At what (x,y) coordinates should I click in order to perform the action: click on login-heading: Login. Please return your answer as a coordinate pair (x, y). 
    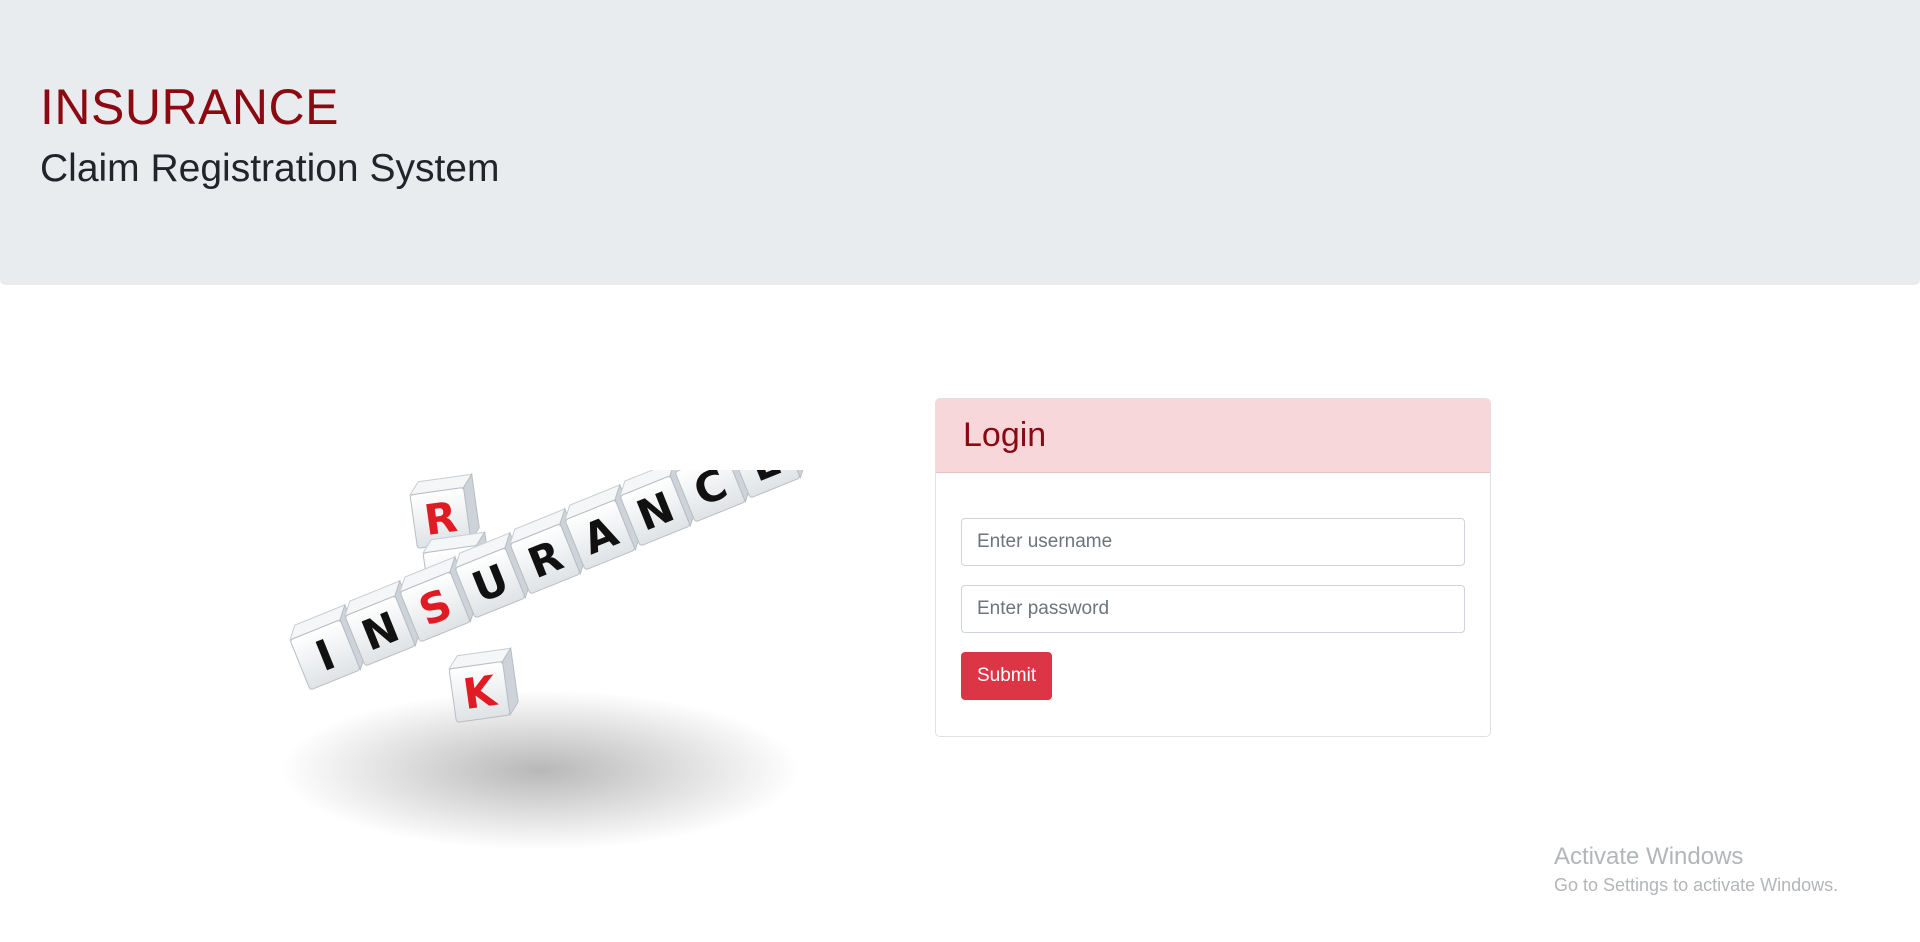
    Looking at the image, I should click on (1005, 435).